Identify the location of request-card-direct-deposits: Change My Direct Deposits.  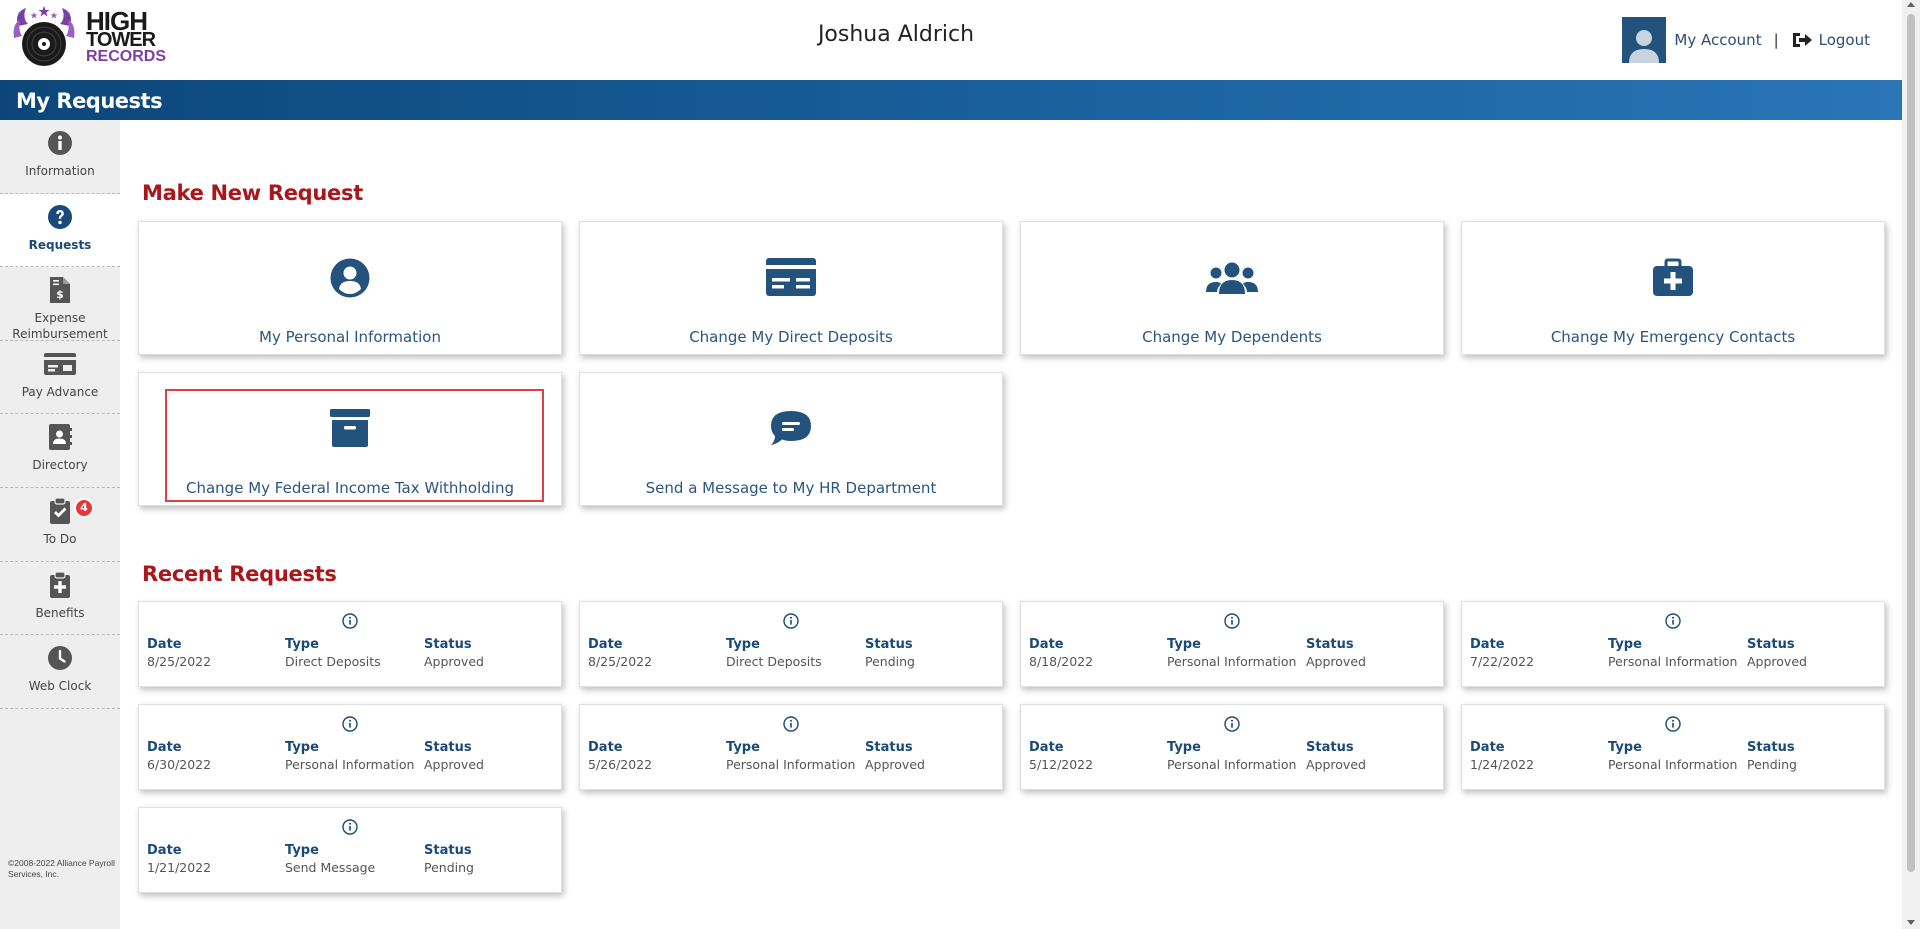
(791, 288).